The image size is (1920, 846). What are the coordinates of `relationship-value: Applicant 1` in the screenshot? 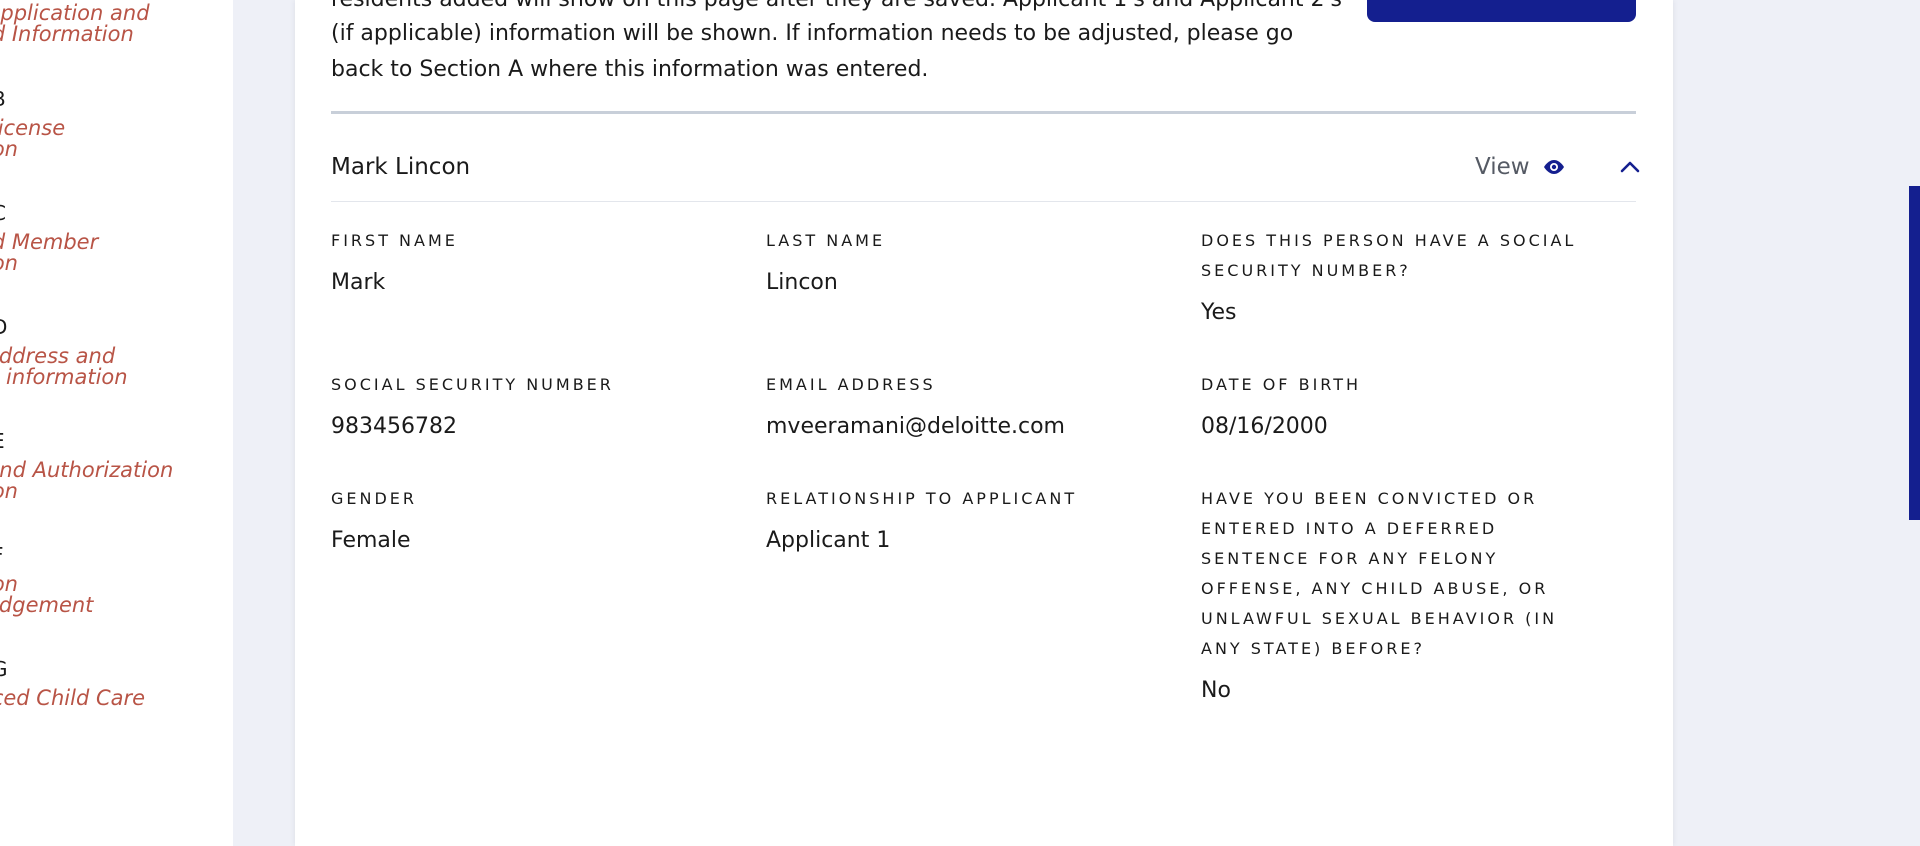 It's located at (828, 540).